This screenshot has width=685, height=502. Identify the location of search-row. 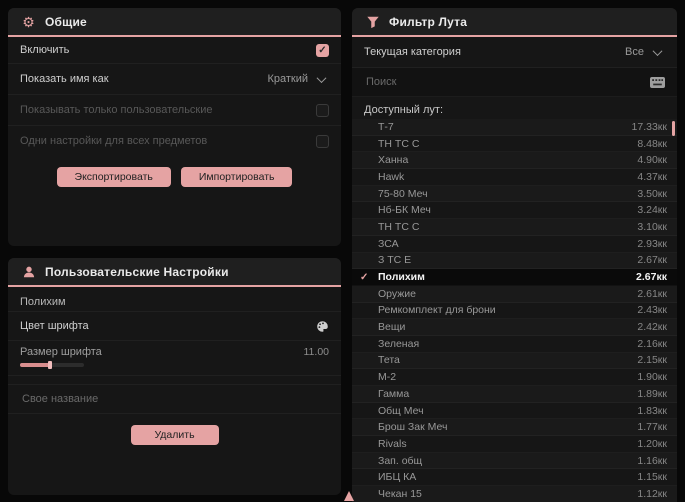
(514, 82).